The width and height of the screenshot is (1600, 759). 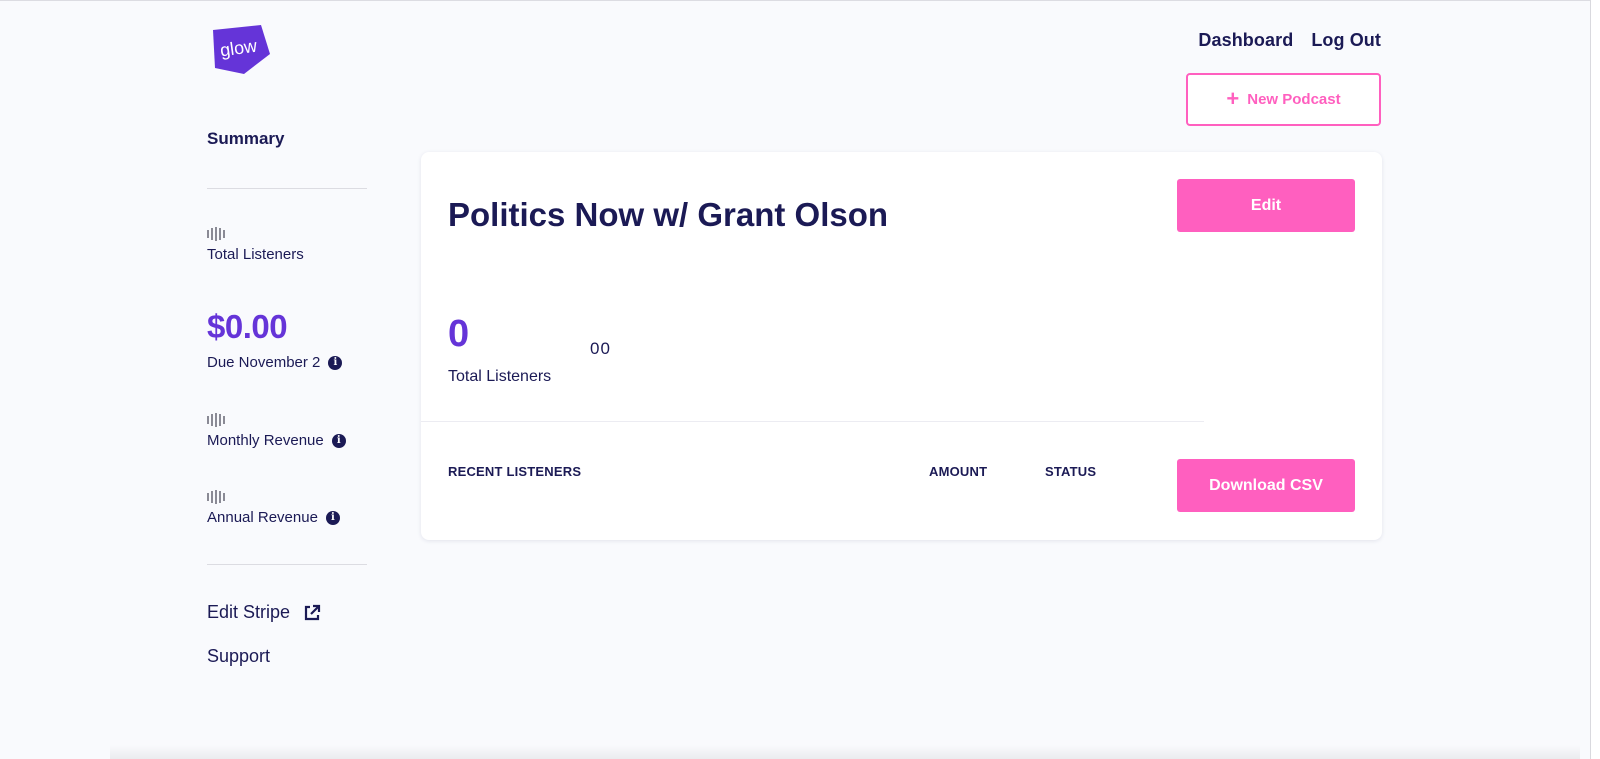 I want to click on edit-stripe-link: Edit Stripe, so click(x=264, y=612).